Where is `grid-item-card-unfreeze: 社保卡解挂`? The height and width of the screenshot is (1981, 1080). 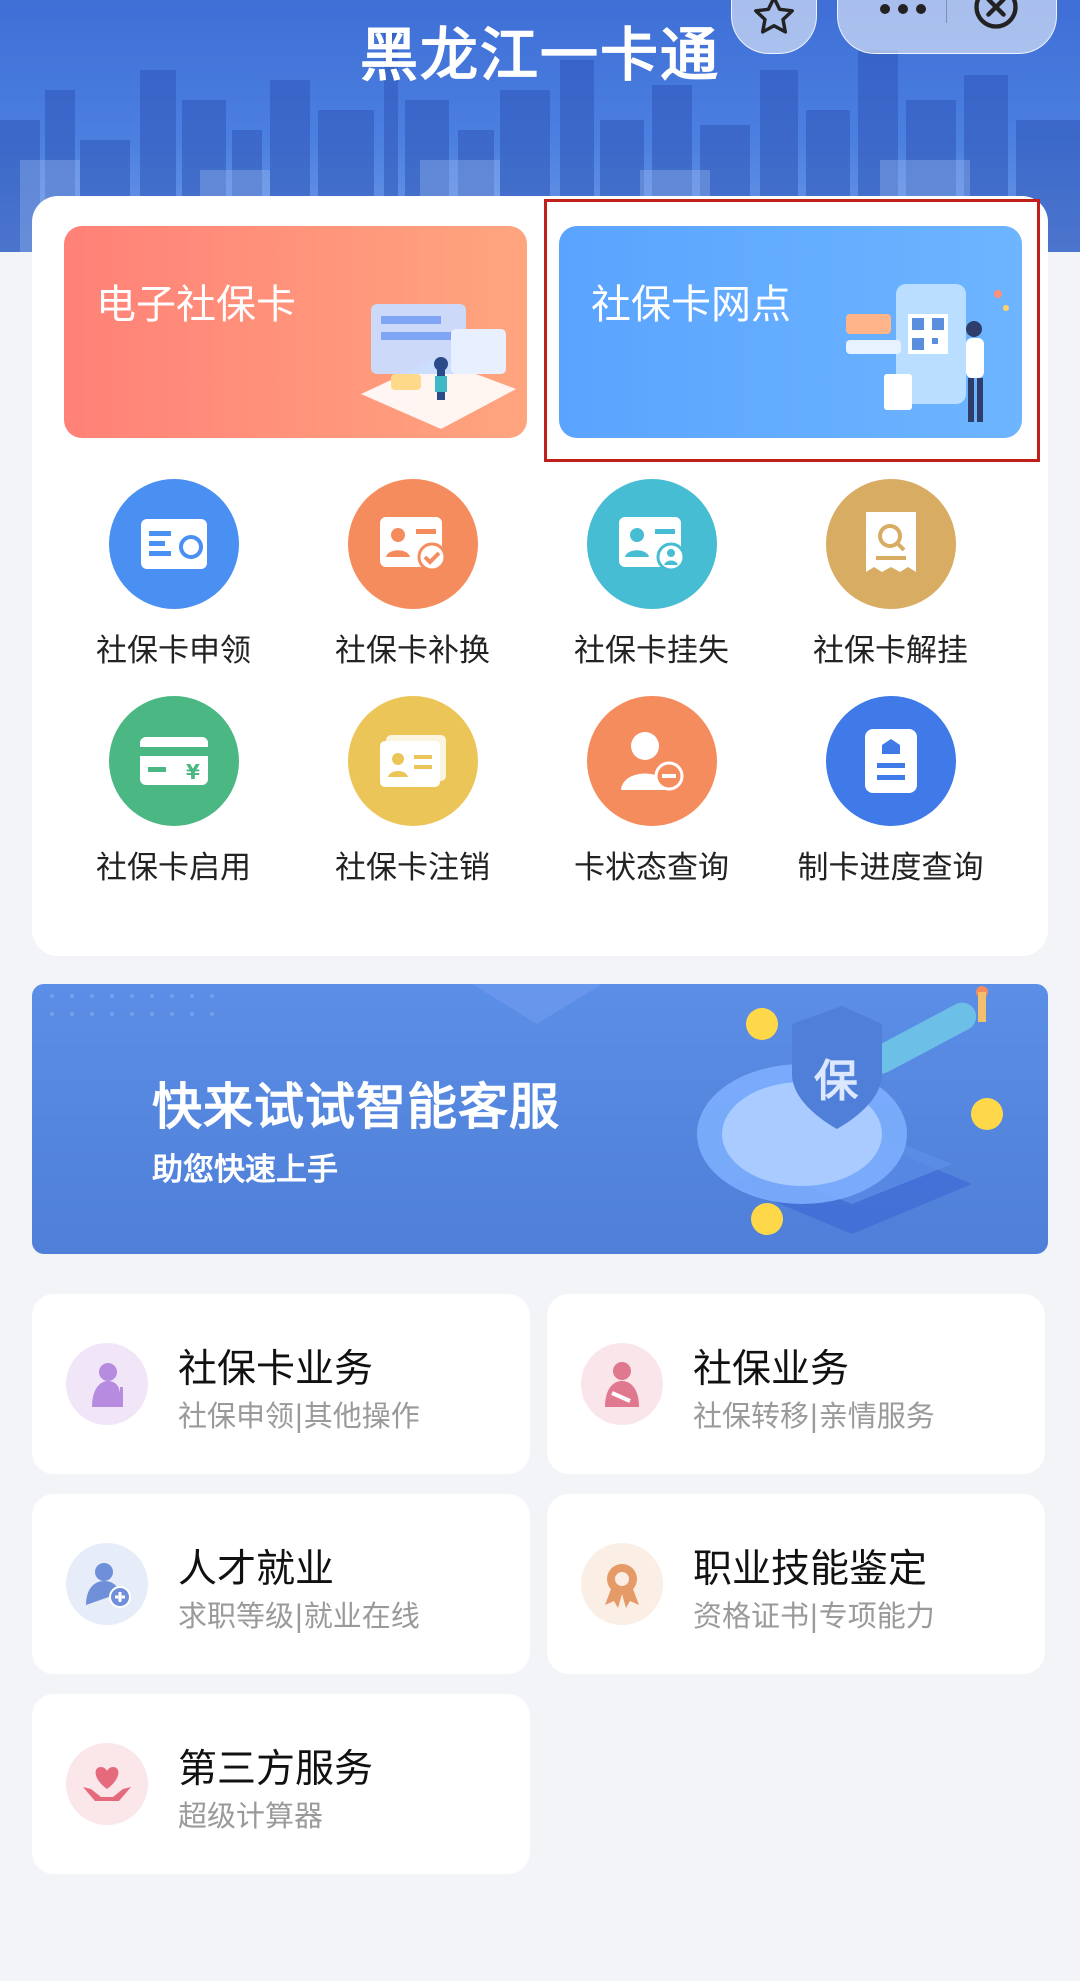 grid-item-card-unfreeze: 社保卡解挂 is located at coordinates (890, 574).